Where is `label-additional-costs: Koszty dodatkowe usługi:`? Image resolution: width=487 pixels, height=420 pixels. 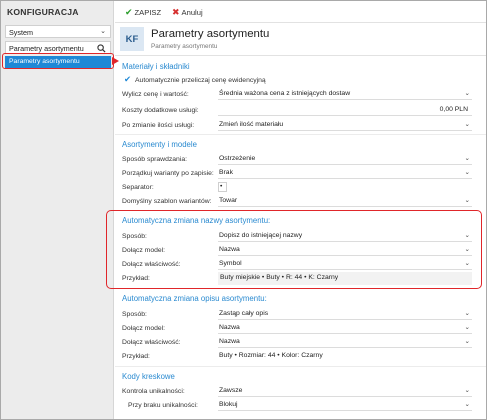
label-additional-costs: Koszty dodatkowe usługi: is located at coordinates (160, 110).